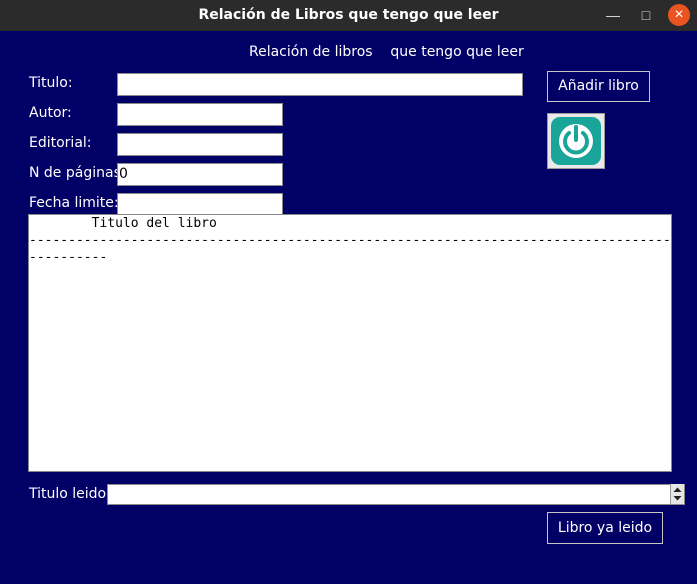 The width and height of the screenshot is (697, 584). What do you see at coordinates (598, 86) in the screenshot?
I see `add-book-button: Añadir libro` at bounding box center [598, 86].